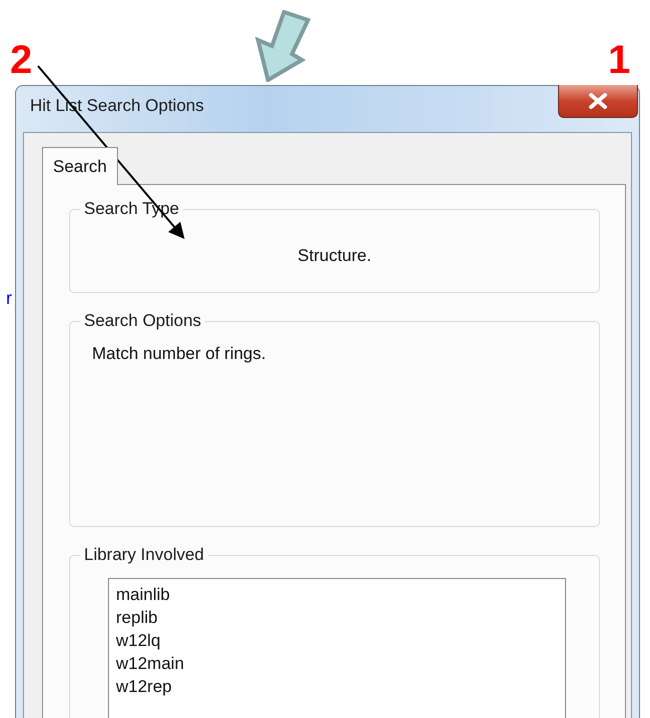  I want to click on list-item: w12rep, so click(337, 686).